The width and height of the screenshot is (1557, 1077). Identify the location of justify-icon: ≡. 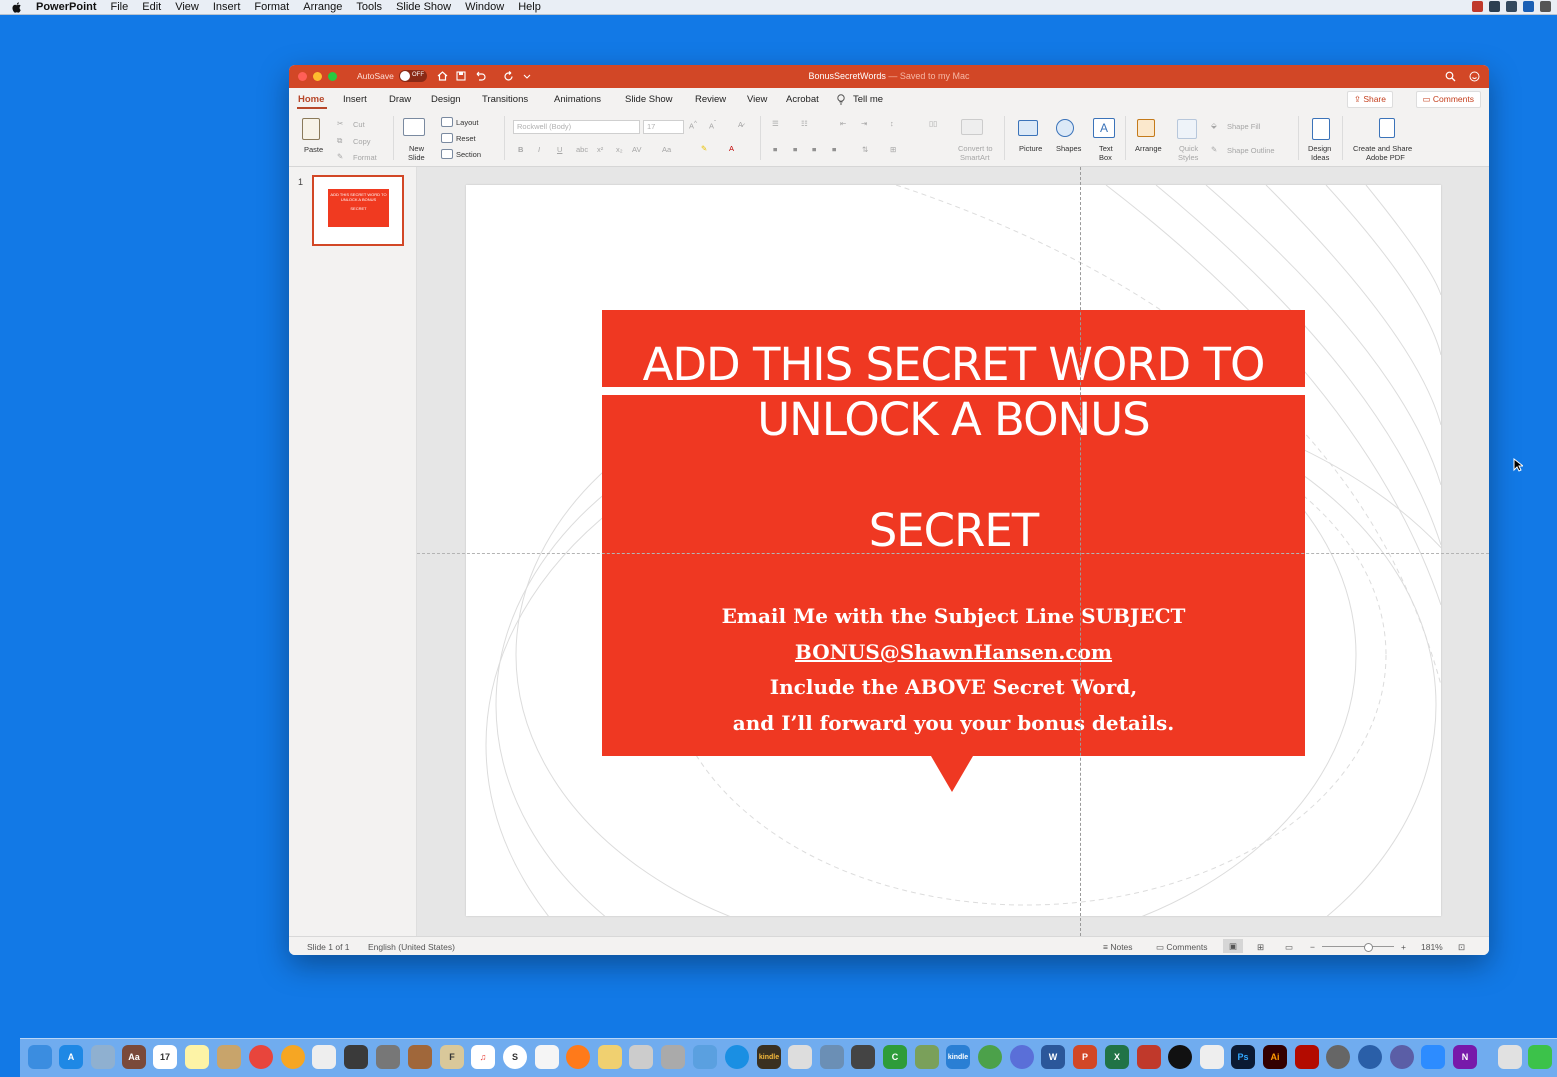
(834, 149).